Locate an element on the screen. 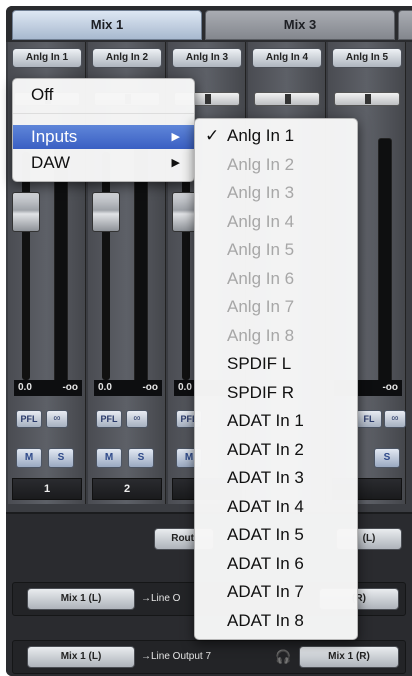  submenu-item: ADAT In 2 is located at coordinates (276, 450).